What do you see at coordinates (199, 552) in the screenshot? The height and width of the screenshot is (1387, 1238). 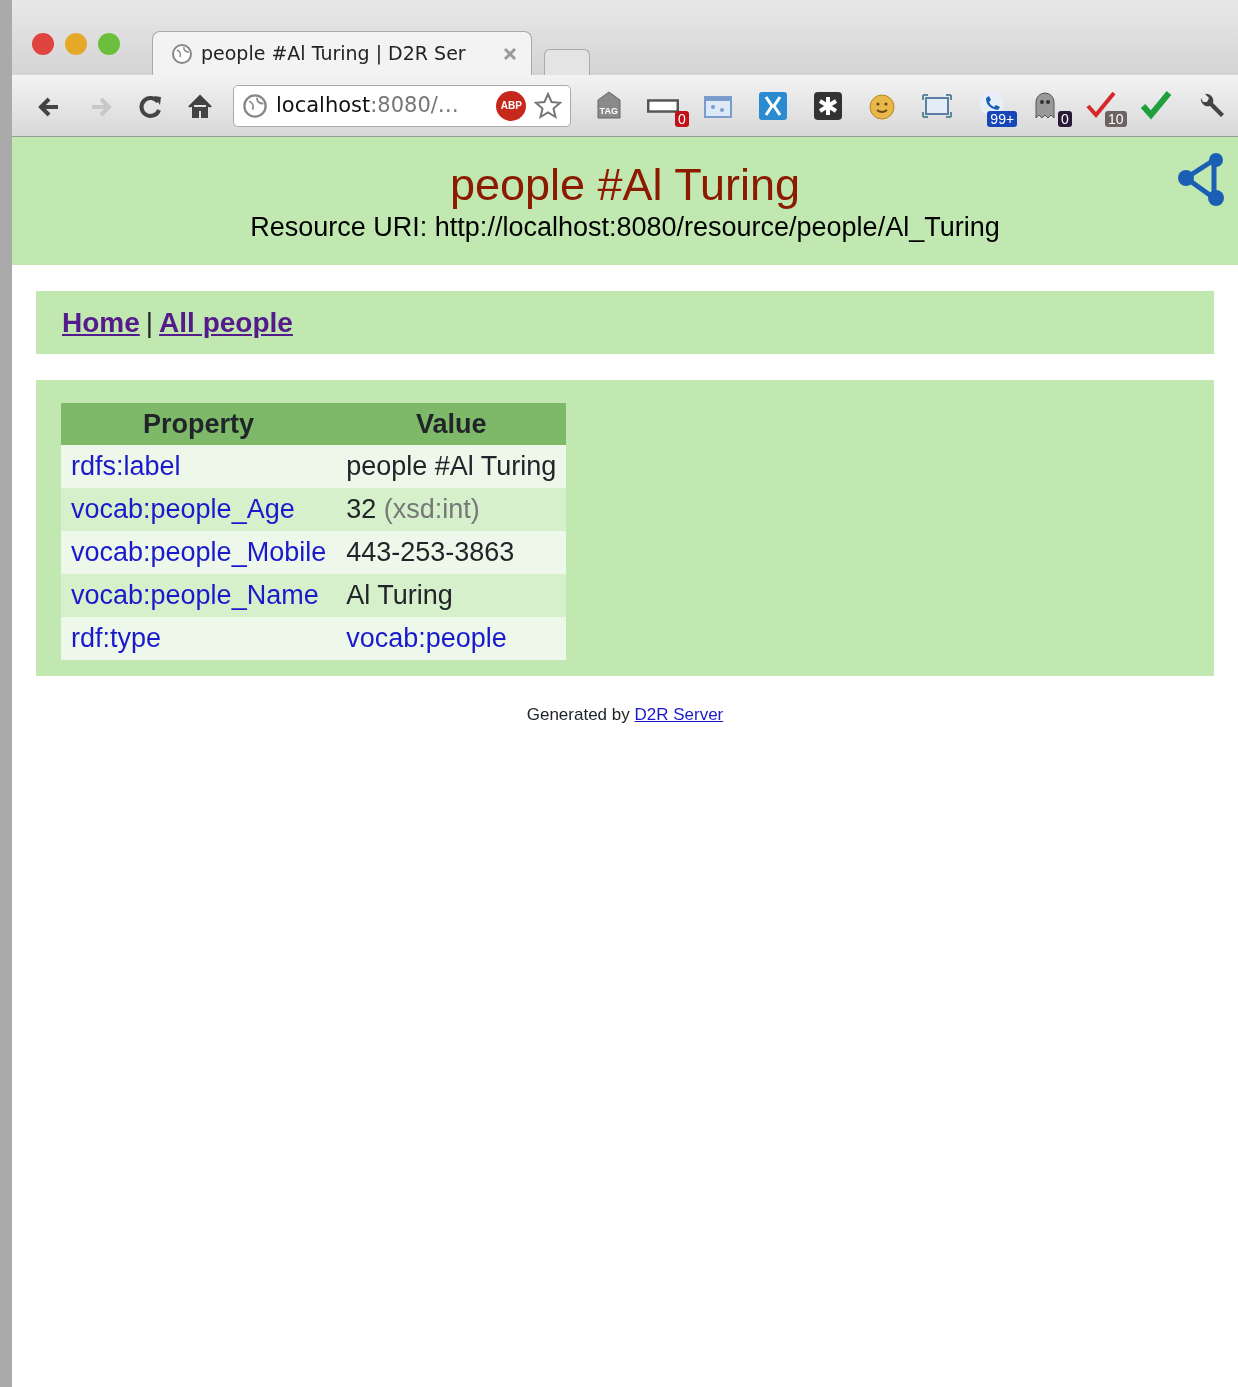 I see `property-link: vocab:people_Mobile` at bounding box center [199, 552].